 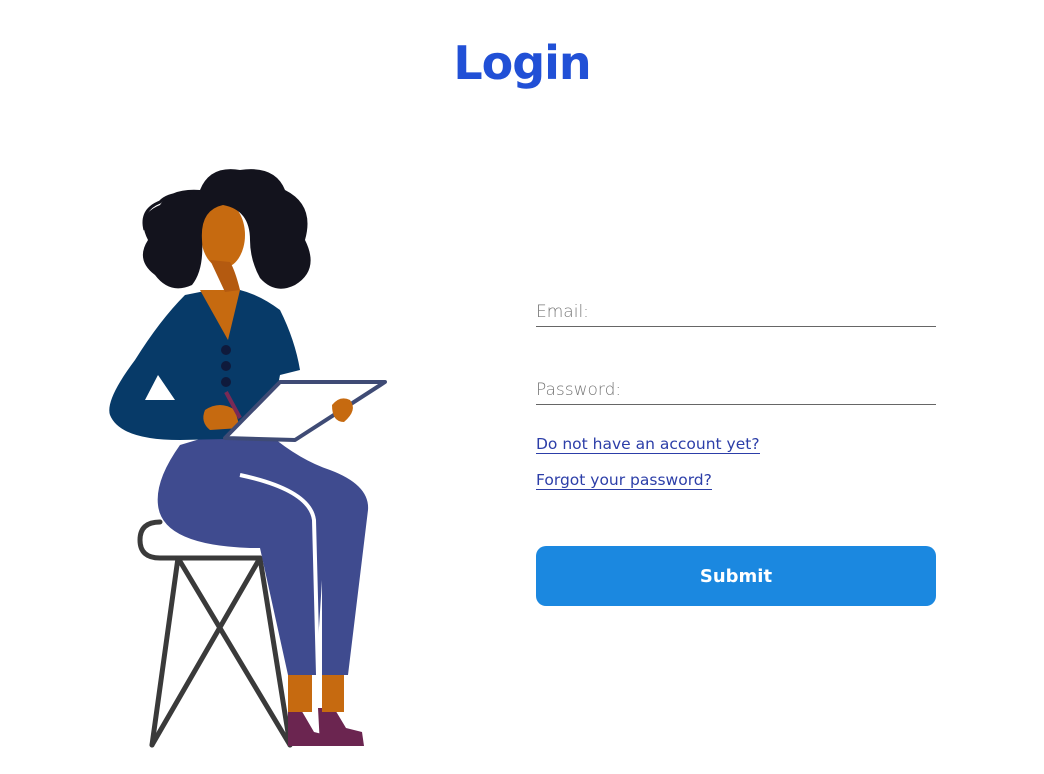 What do you see at coordinates (522, 63) in the screenshot?
I see `page-title: Login` at bounding box center [522, 63].